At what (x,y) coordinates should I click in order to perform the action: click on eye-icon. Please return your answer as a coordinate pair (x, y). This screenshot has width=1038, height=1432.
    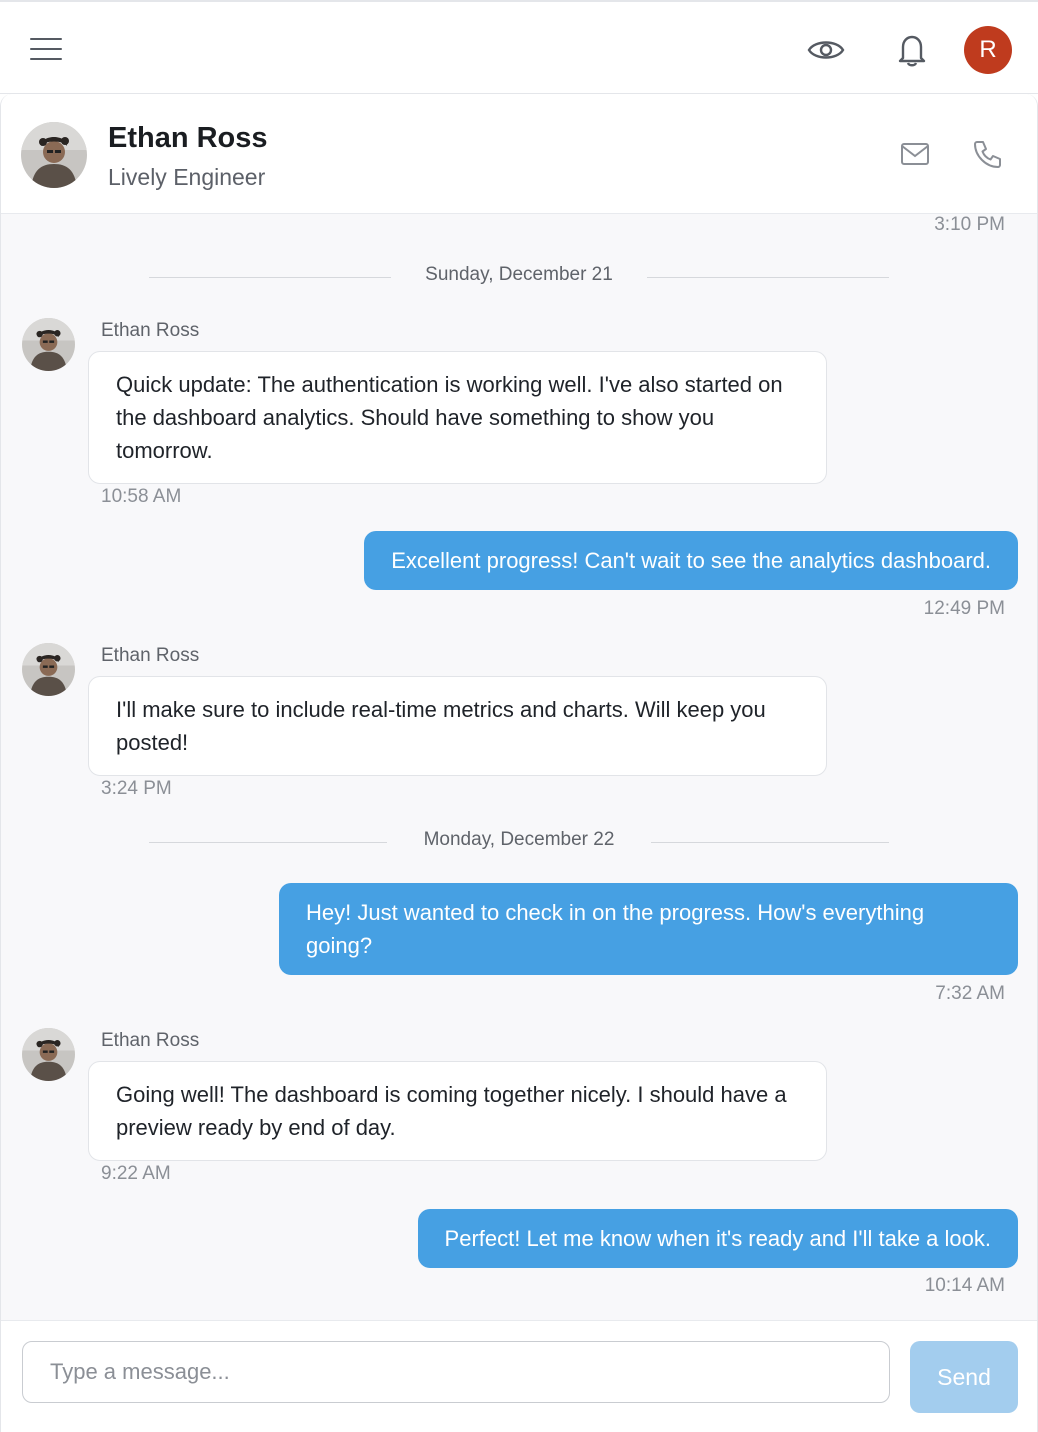
    Looking at the image, I should click on (826, 50).